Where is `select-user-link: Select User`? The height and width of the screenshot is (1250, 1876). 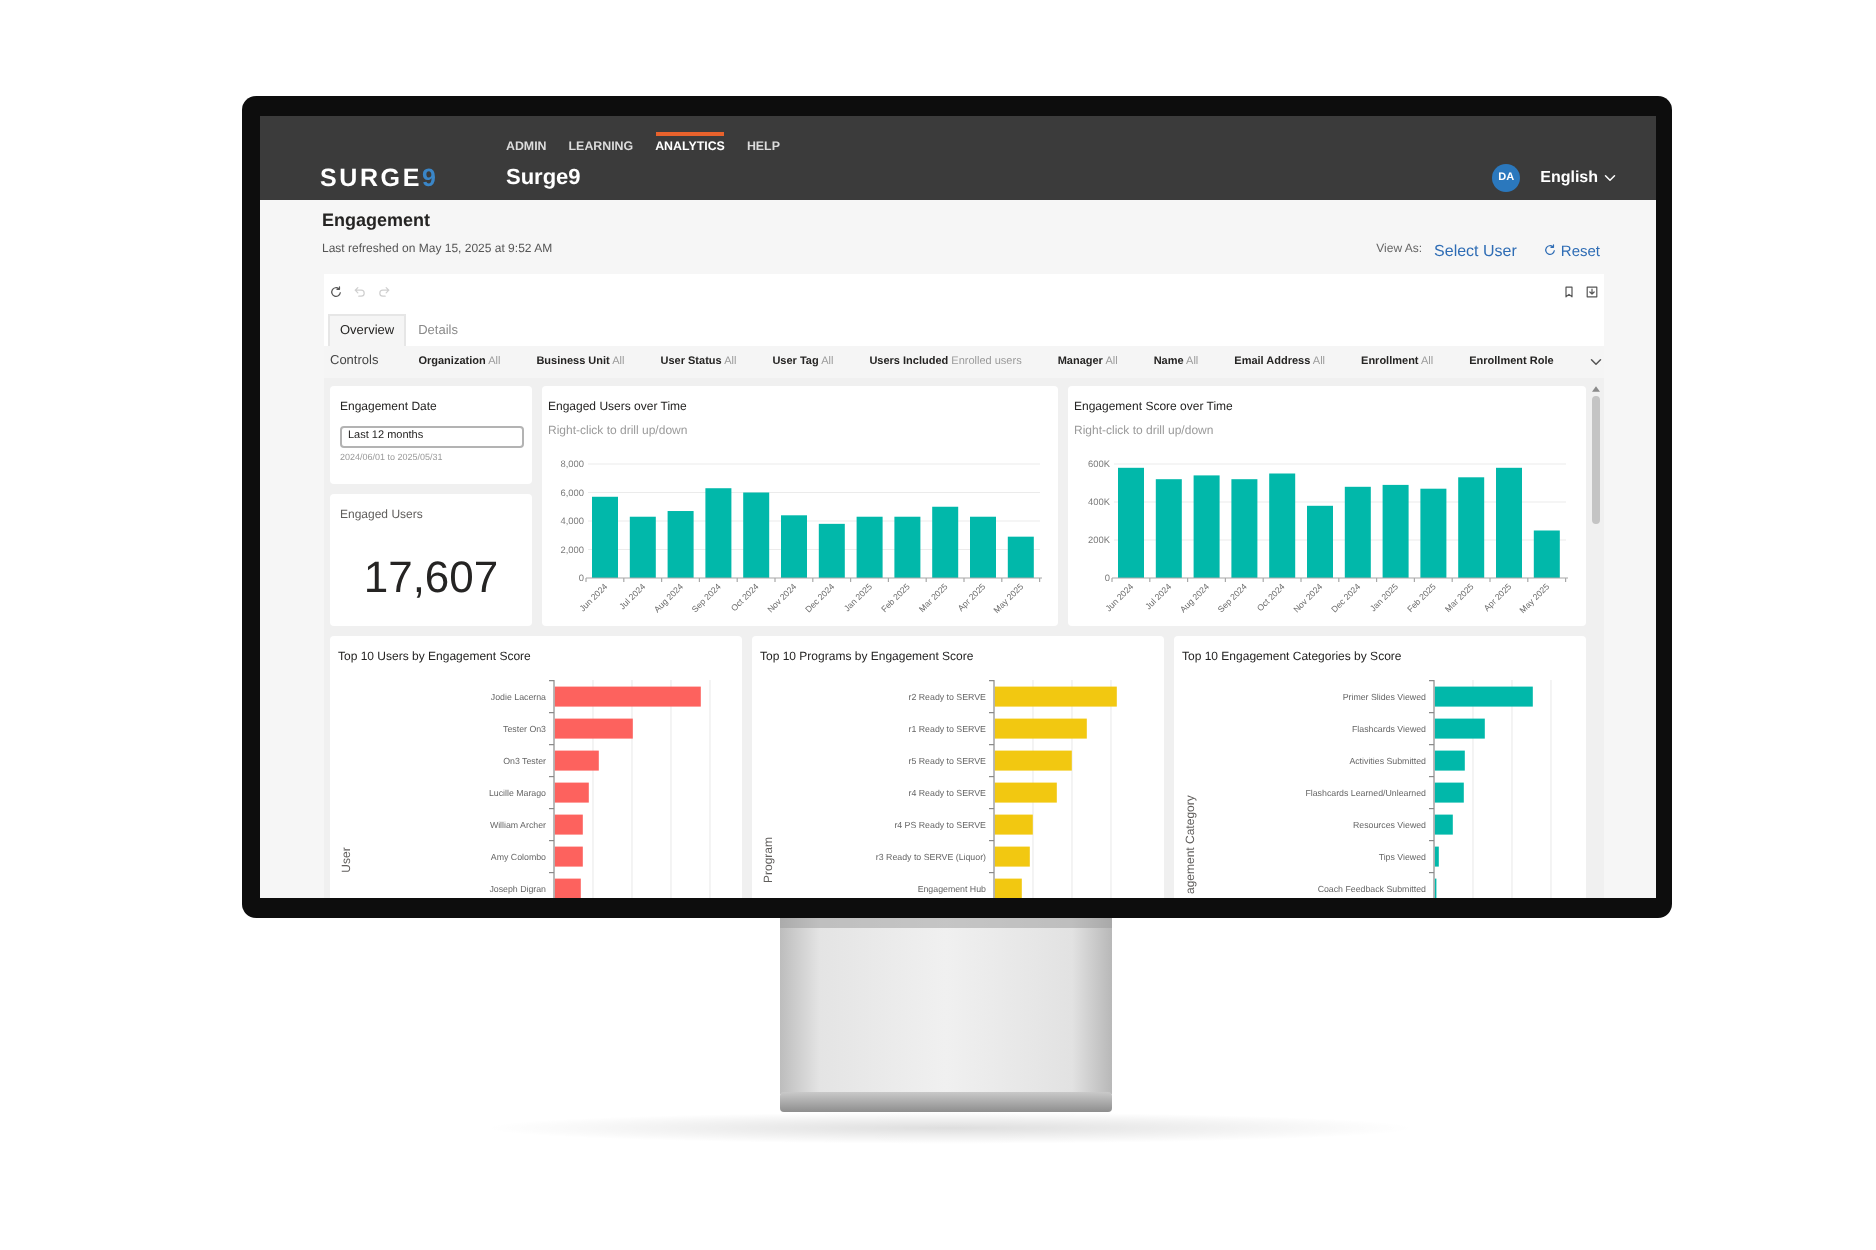
select-user-link: Select User is located at coordinates (1475, 250).